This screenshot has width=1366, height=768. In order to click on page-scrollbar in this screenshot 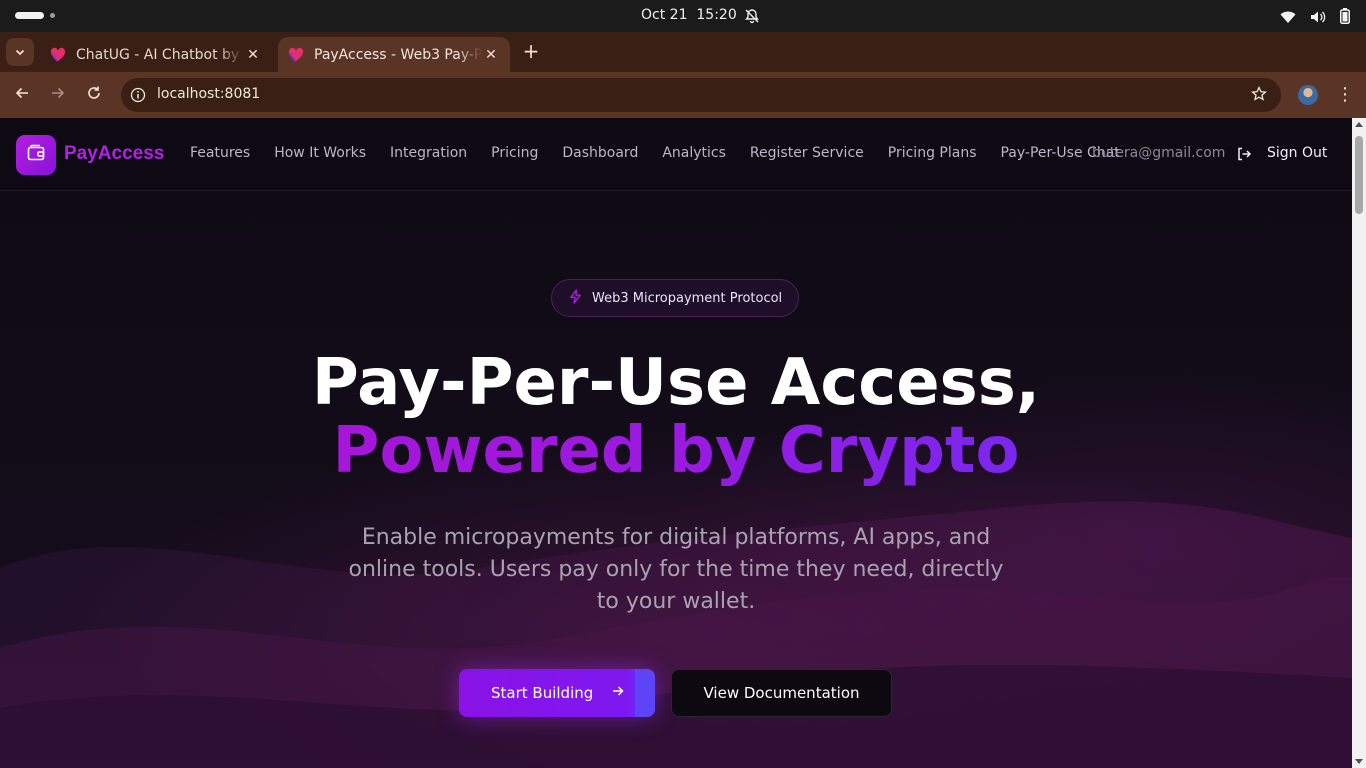, I will do `click(1359, 443)`.